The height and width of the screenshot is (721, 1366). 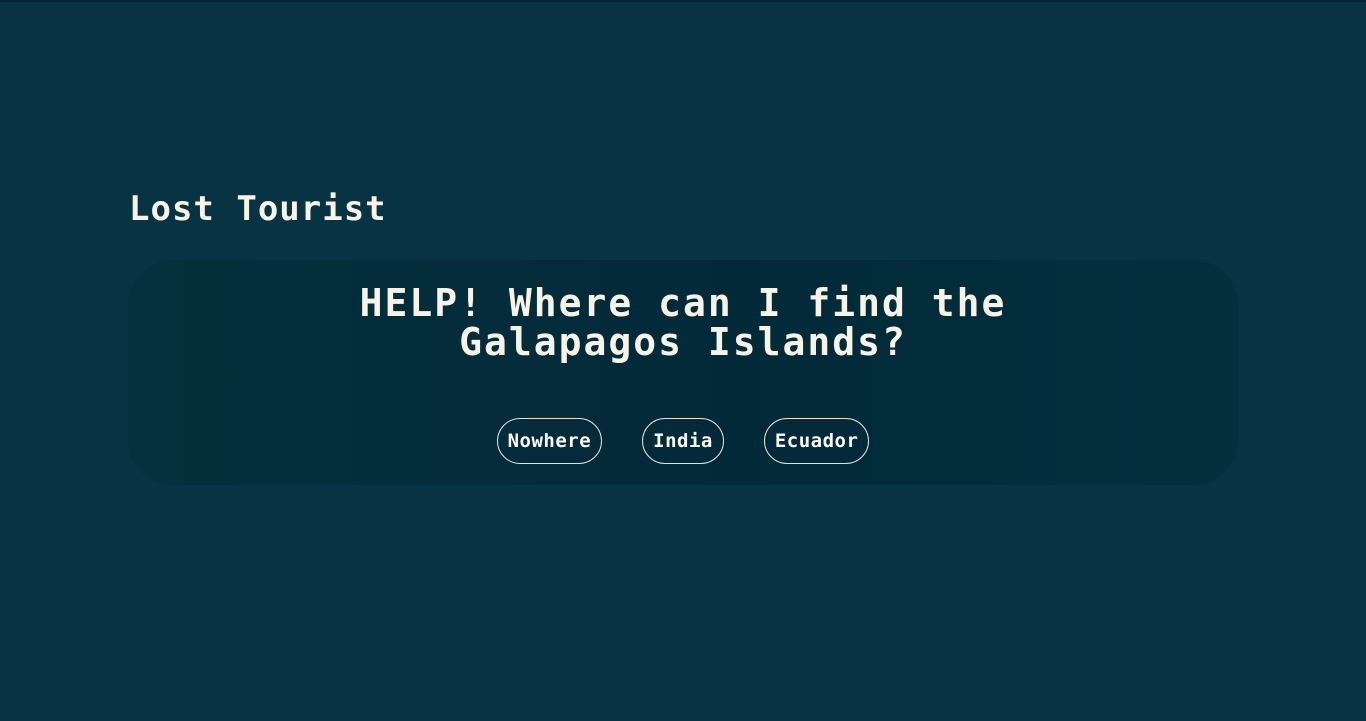 I want to click on question-line-1: HELP! Where can I find the, so click(x=683, y=303).